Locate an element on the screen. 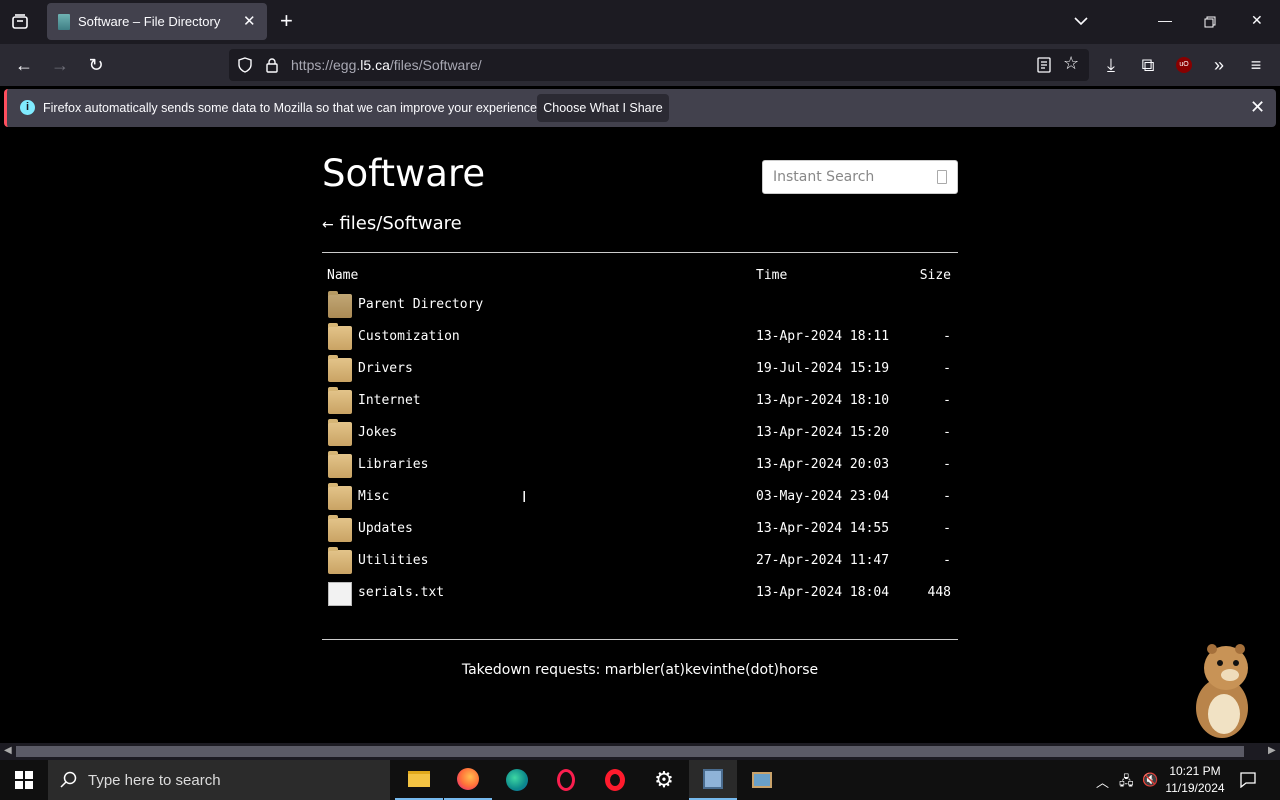 This screenshot has height=800, width=1280. downloads-icon: ⤓ is located at coordinates (1111, 65).